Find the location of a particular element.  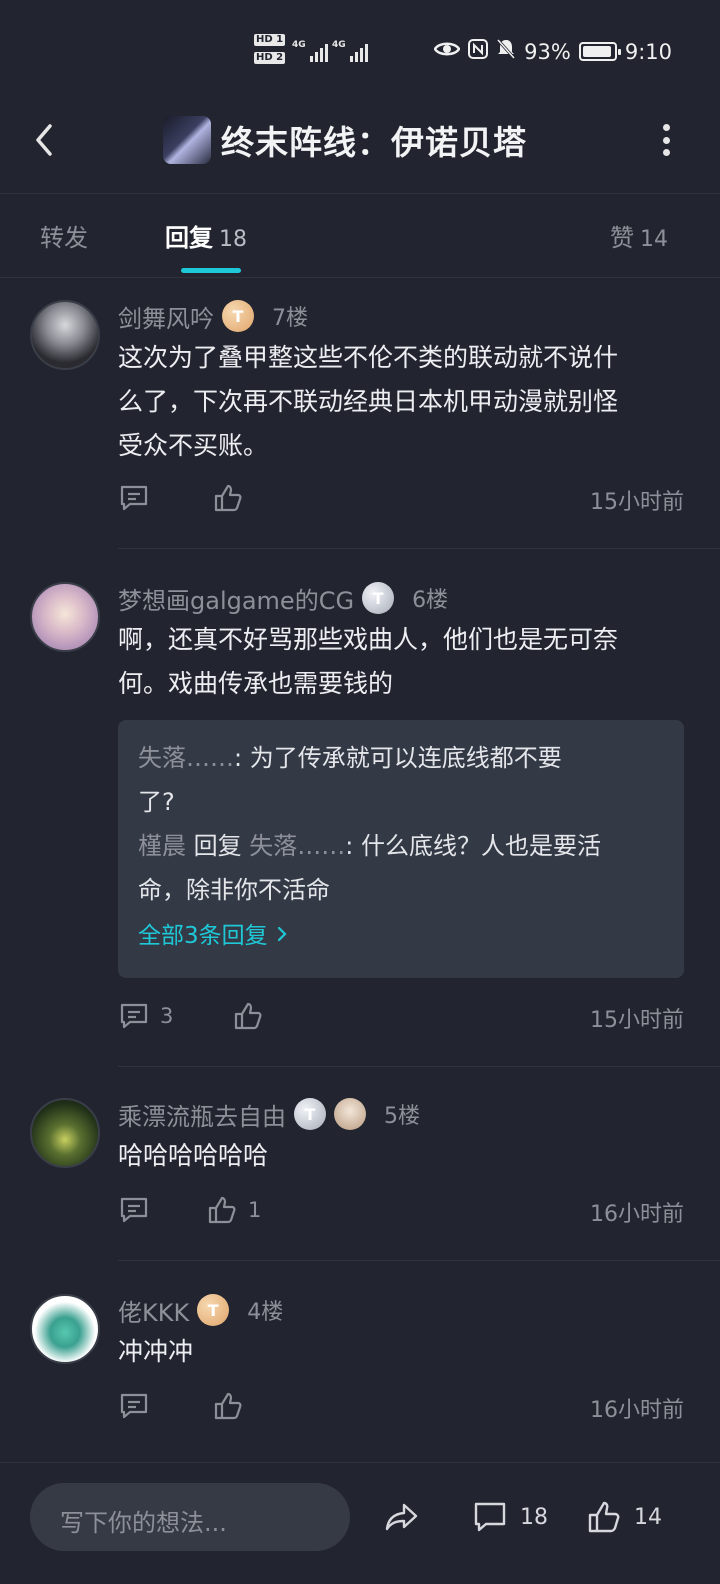

tab-forward: 转发 is located at coordinates (64, 235).